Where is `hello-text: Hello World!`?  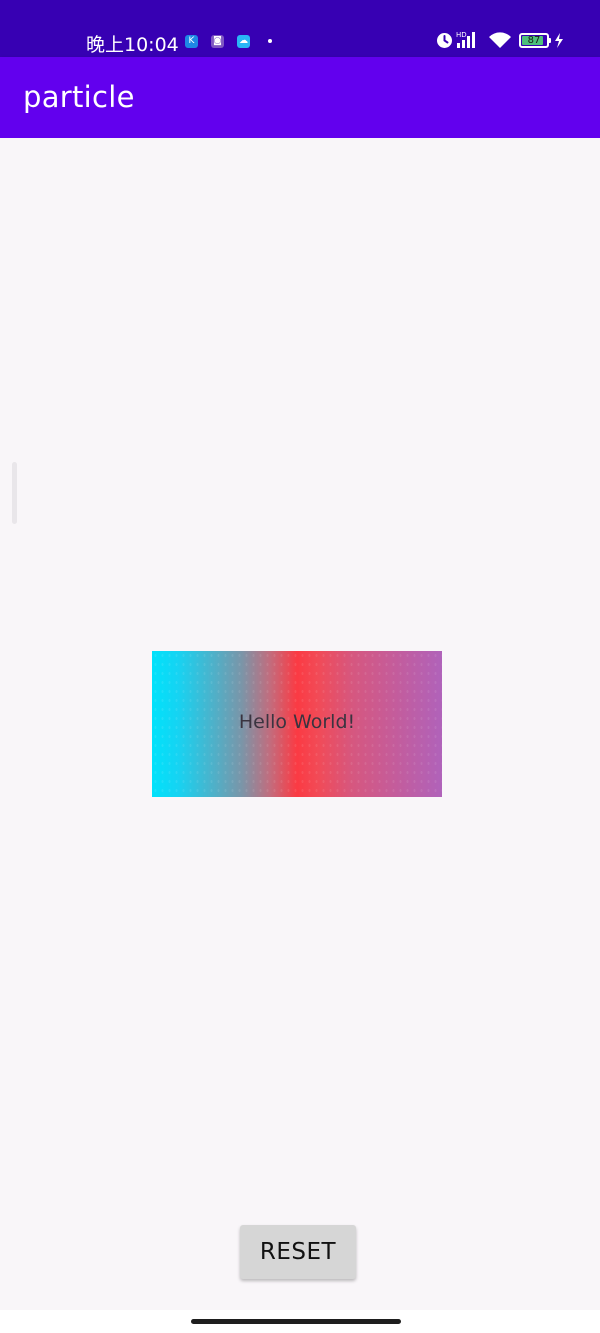
hello-text: Hello World! is located at coordinates (297, 722).